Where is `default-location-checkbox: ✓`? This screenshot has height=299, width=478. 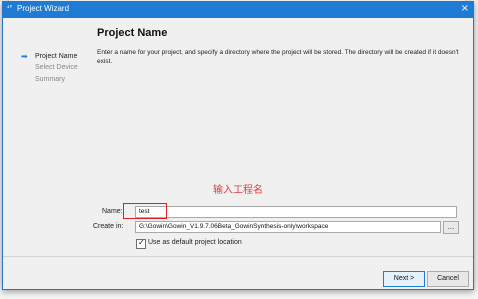
default-location-checkbox: ✓ is located at coordinates (141, 243).